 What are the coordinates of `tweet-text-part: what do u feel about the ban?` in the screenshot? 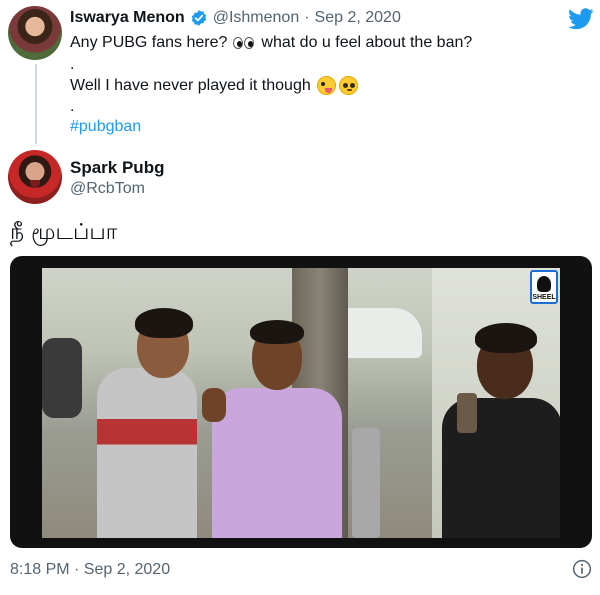 It's located at (367, 42).